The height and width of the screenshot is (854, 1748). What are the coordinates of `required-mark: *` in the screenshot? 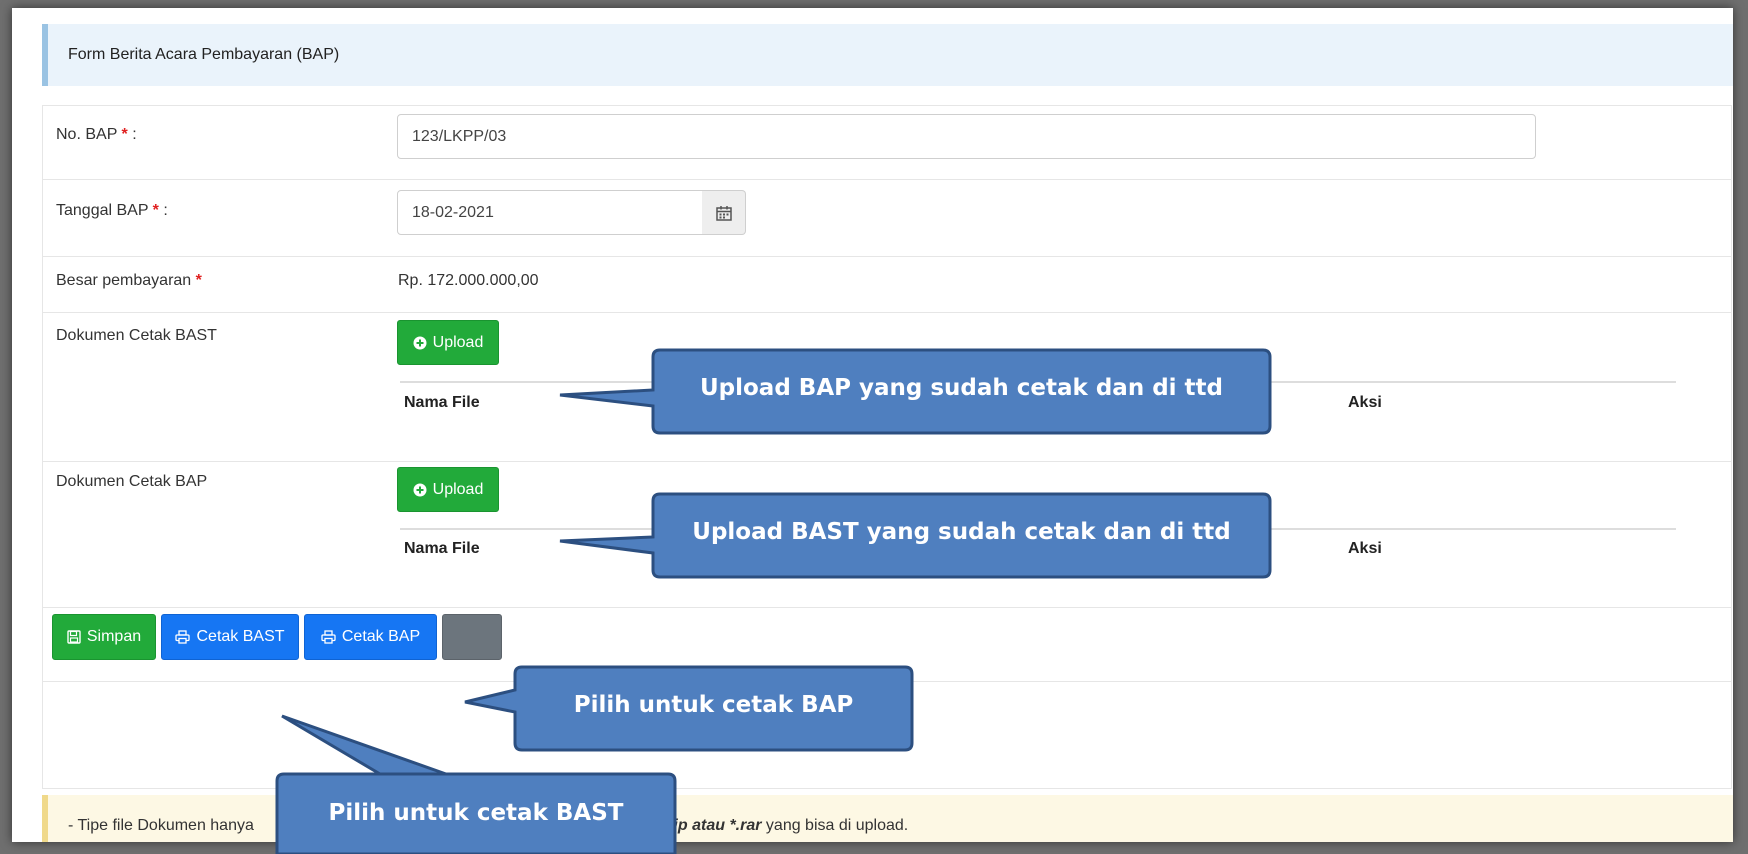 It's located at (198, 280).